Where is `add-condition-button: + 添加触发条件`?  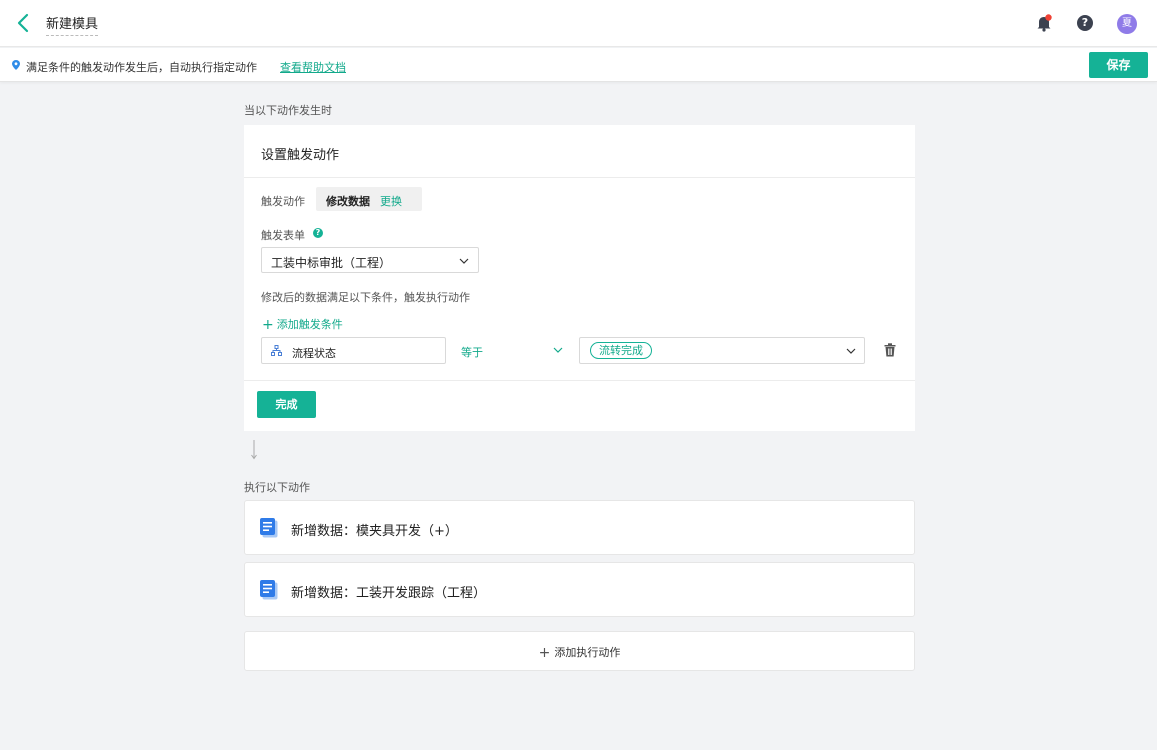
add-condition-button: + 添加触发条件 is located at coordinates (302, 324).